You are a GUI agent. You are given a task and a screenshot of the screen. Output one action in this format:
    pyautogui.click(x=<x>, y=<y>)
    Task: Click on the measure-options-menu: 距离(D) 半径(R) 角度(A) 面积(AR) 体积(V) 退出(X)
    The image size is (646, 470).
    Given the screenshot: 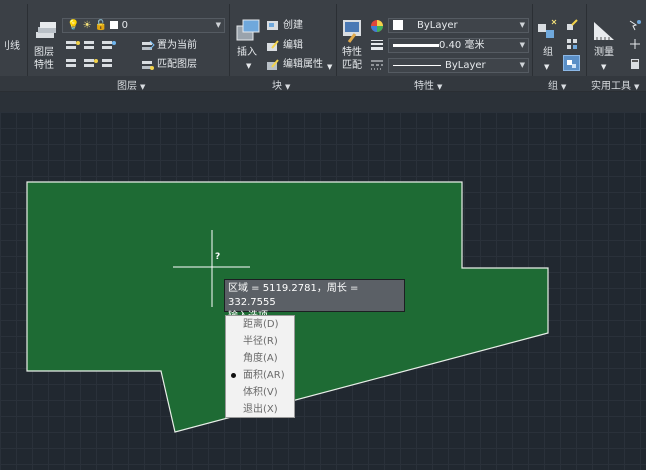 What is the action you would take?
    pyautogui.click(x=260, y=366)
    